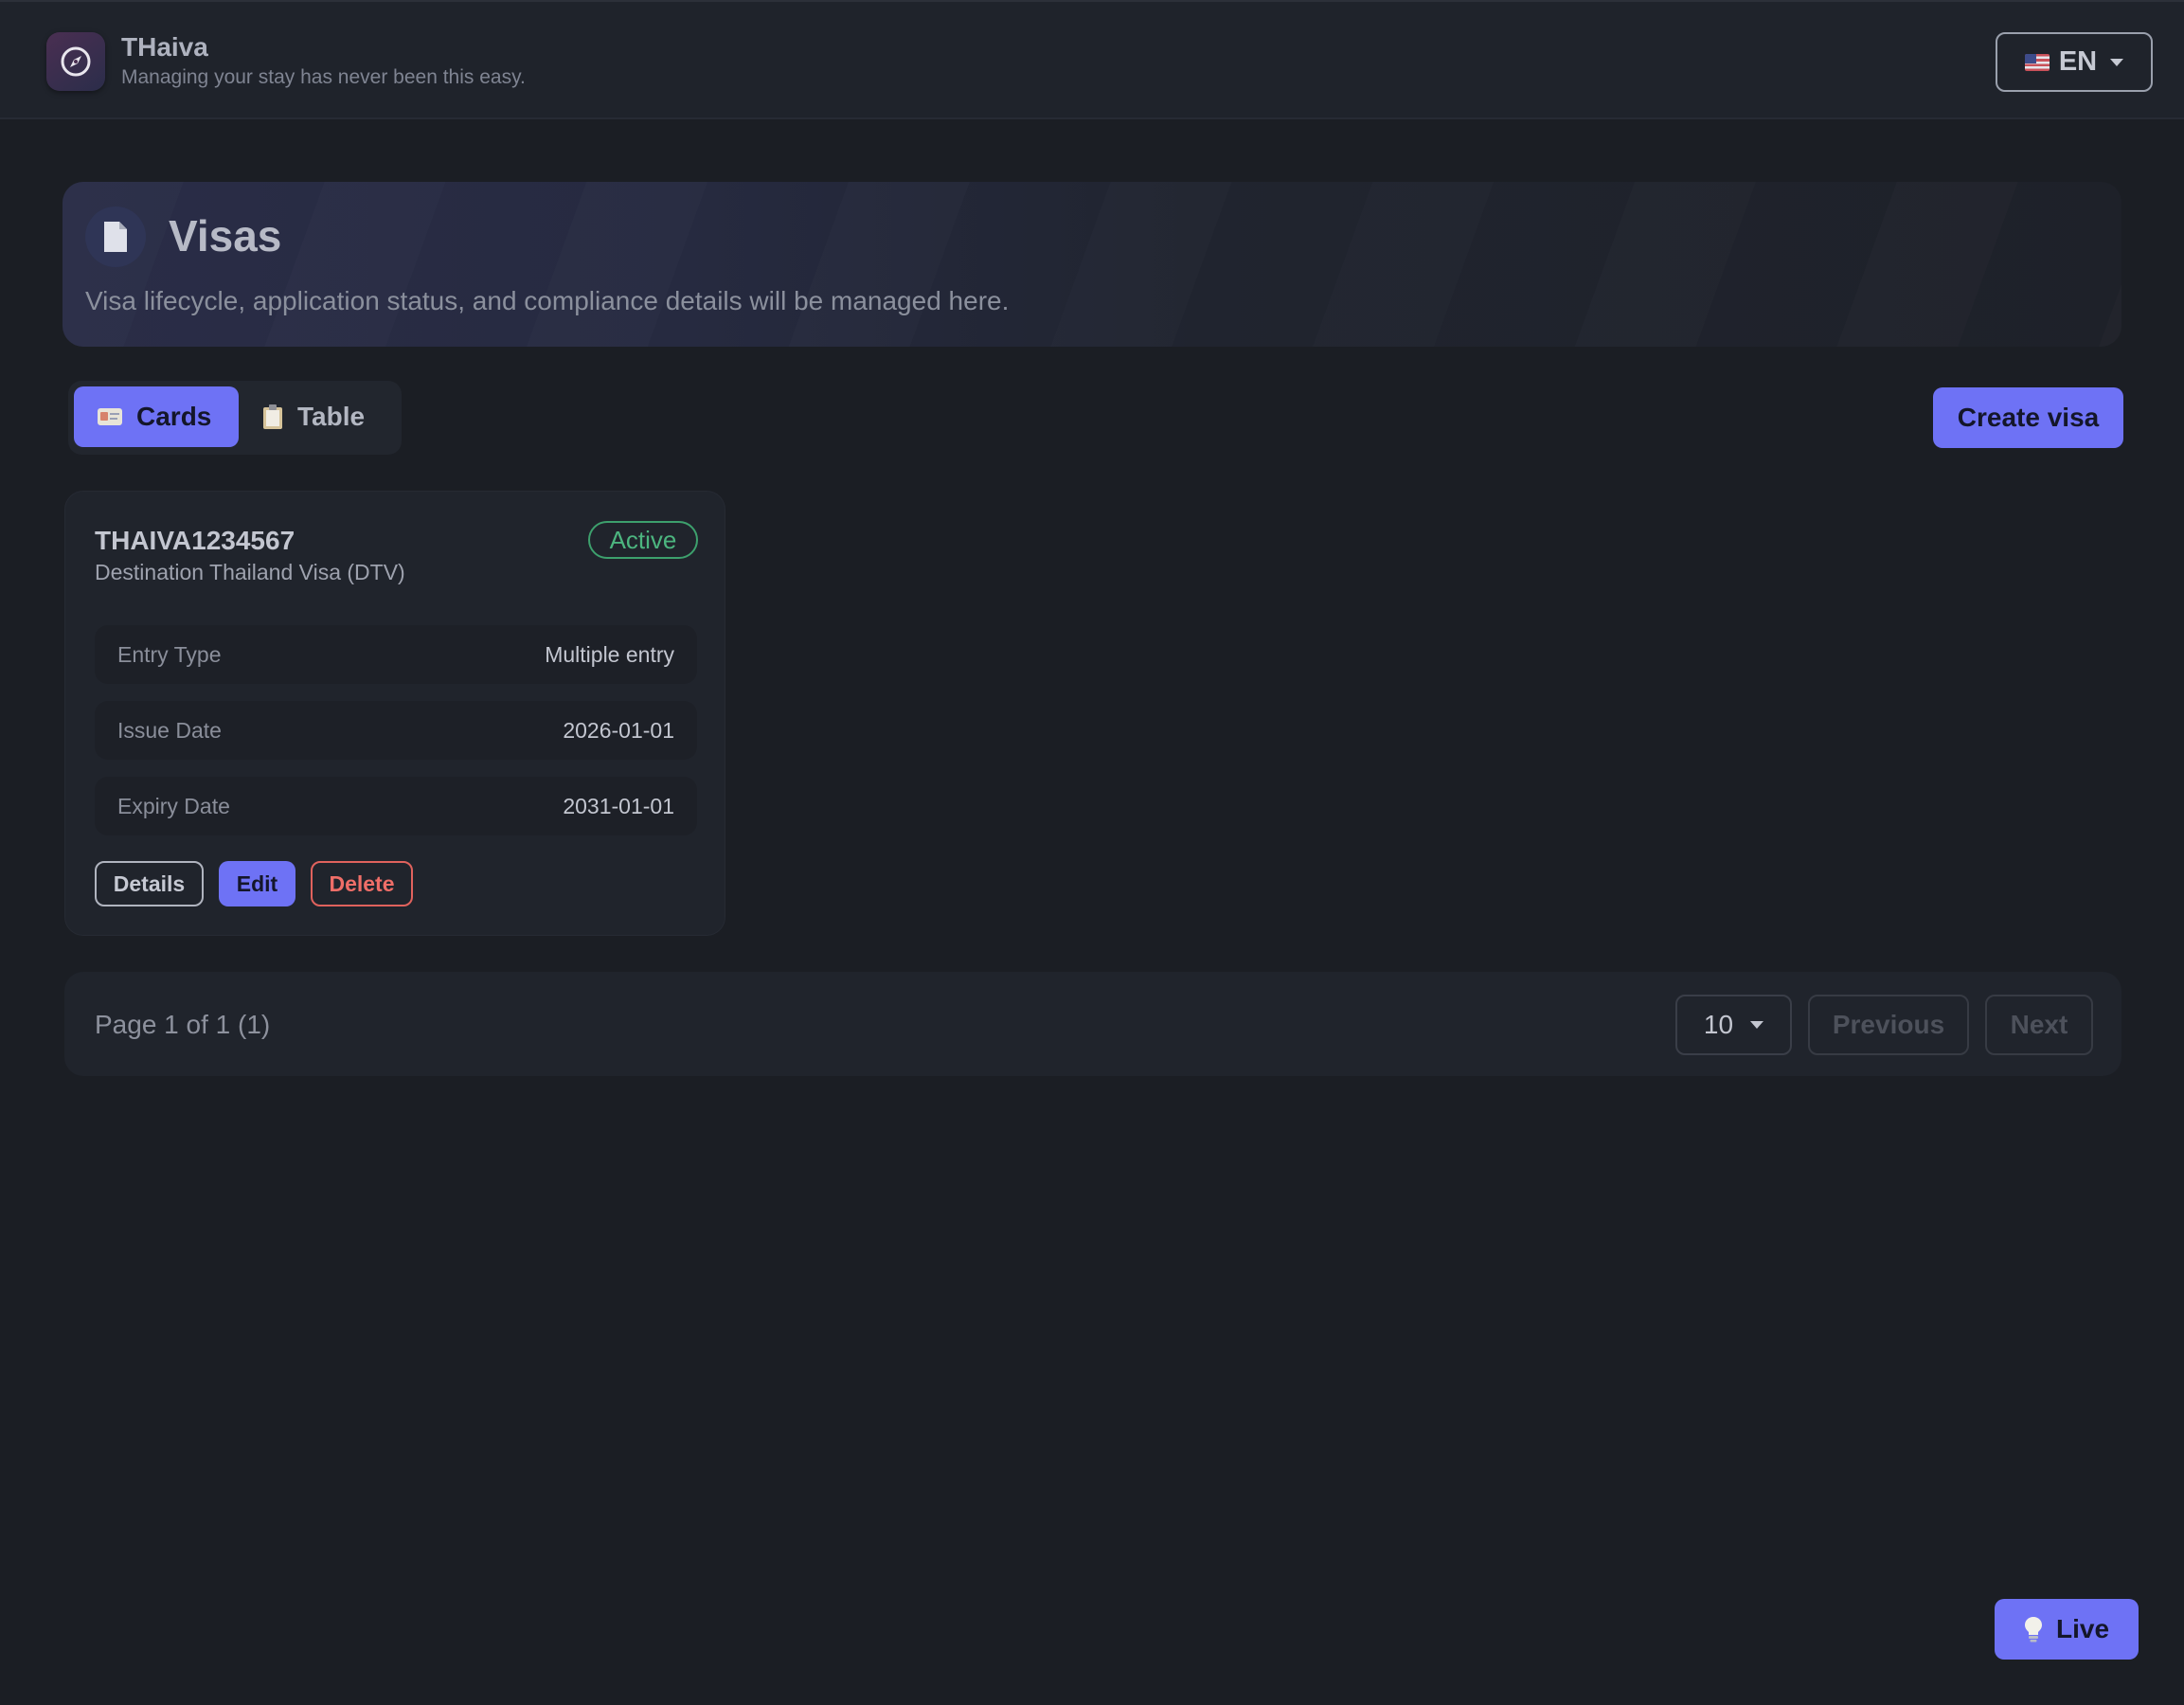  Describe the element at coordinates (396, 654) in the screenshot. I see `entry-type-row: Entry Type Multiple entry` at that location.